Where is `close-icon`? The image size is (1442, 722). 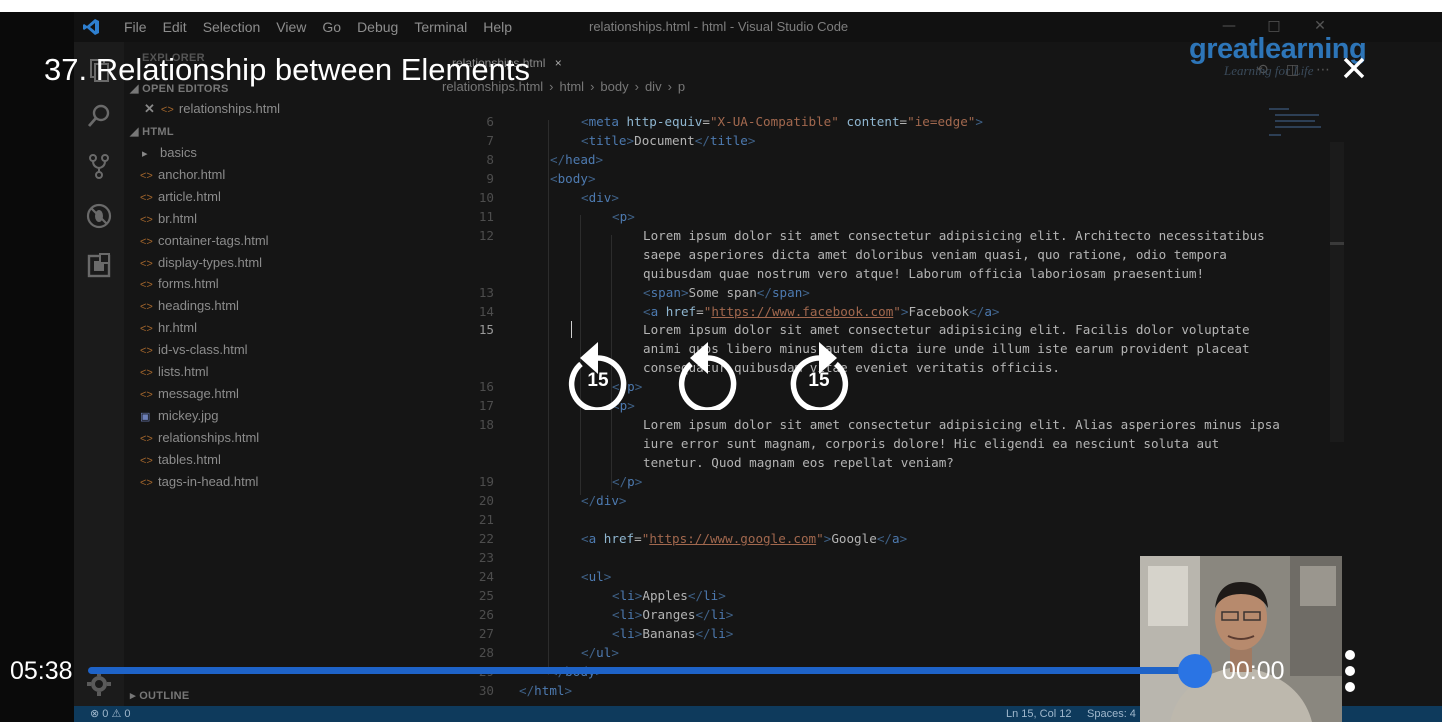
close-icon is located at coordinates (1354, 68).